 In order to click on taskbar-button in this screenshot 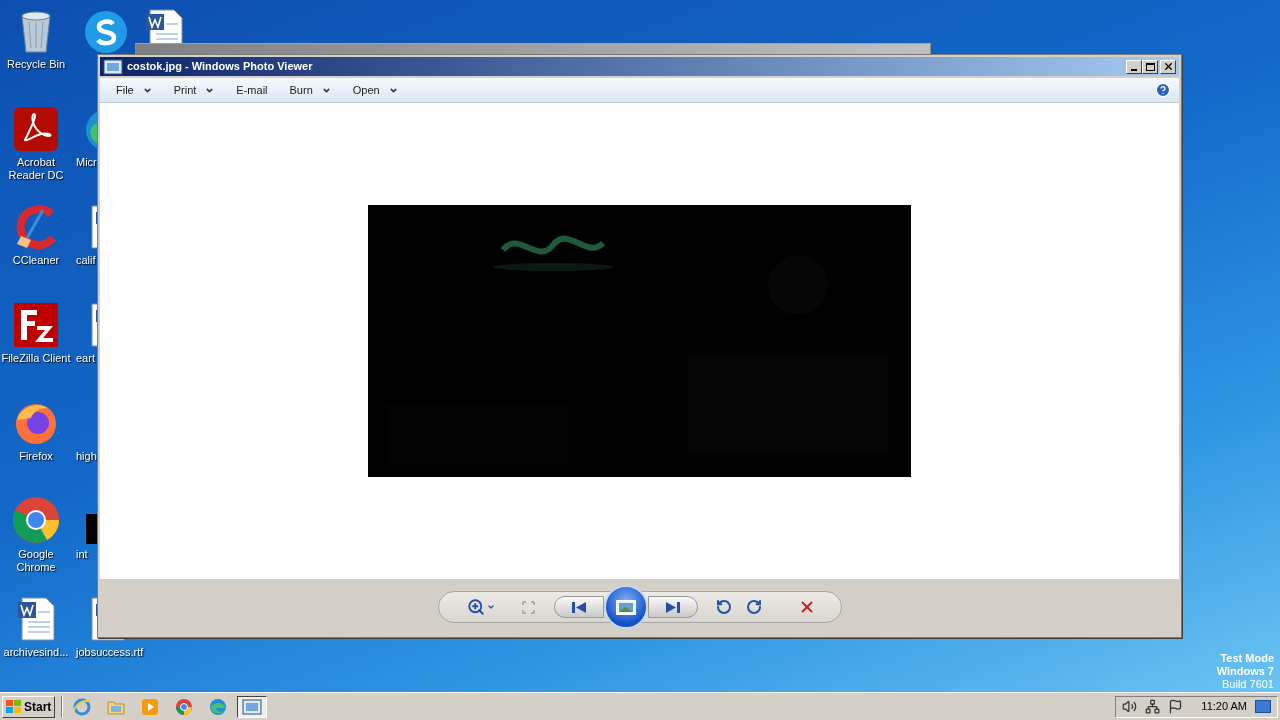, I will do `click(252, 706)`.